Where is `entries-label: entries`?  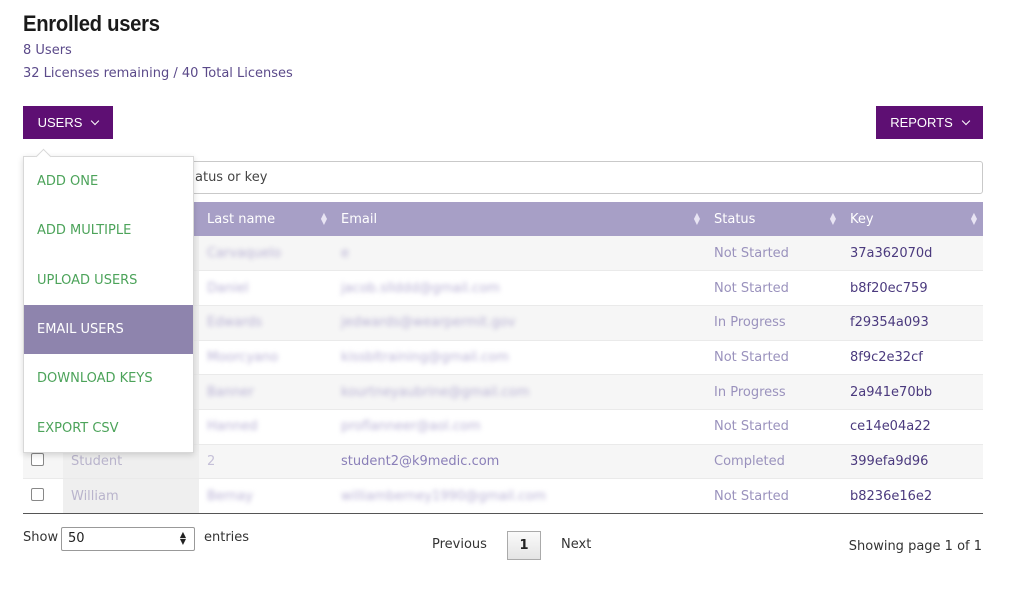
entries-label: entries is located at coordinates (227, 537).